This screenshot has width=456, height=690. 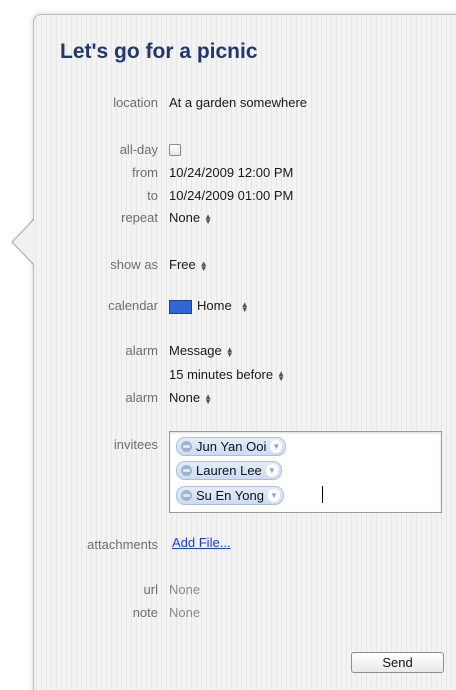 What do you see at coordinates (238, 102) in the screenshot?
I see `location-value: At a garden somewhere` at bounding box center [238, 102].